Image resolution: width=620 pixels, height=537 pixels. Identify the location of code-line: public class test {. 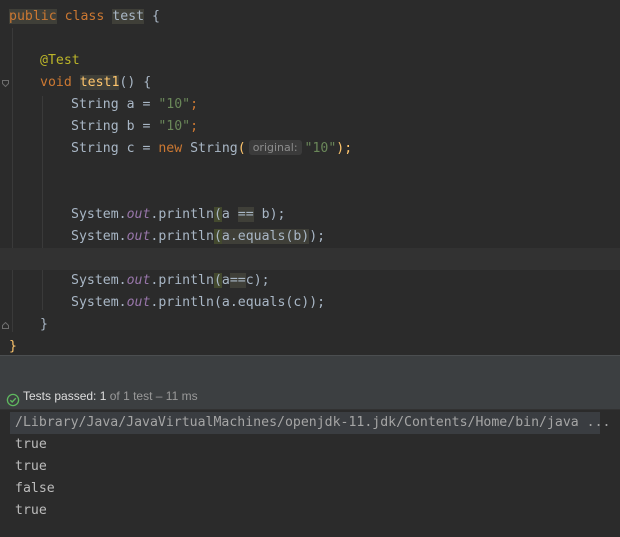
(310, 17).